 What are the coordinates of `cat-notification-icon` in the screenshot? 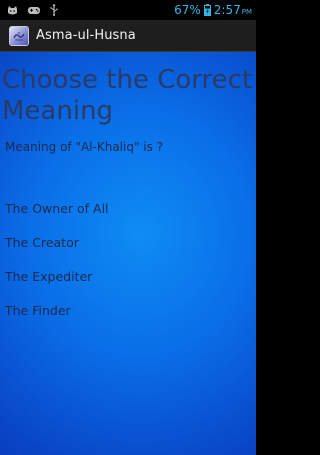 It's located at (12, 10).